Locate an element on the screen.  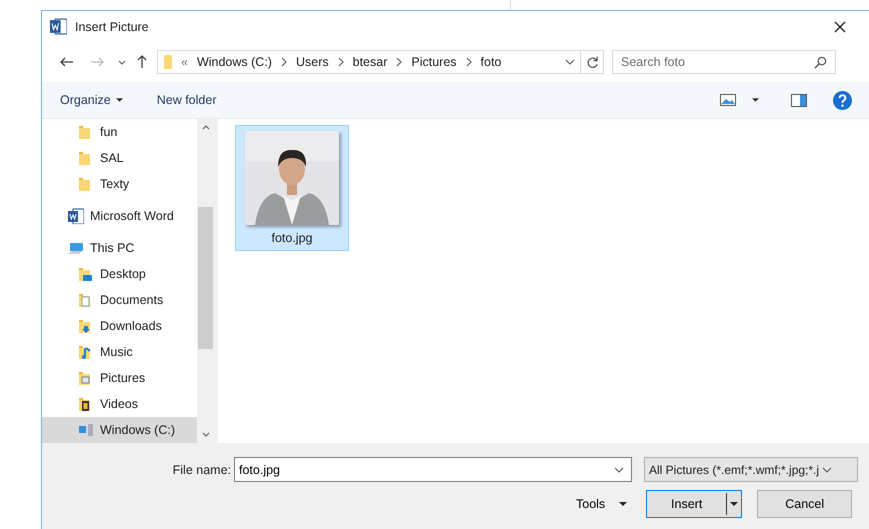
nav-item: Downloads is located at coordinates (119, 326).